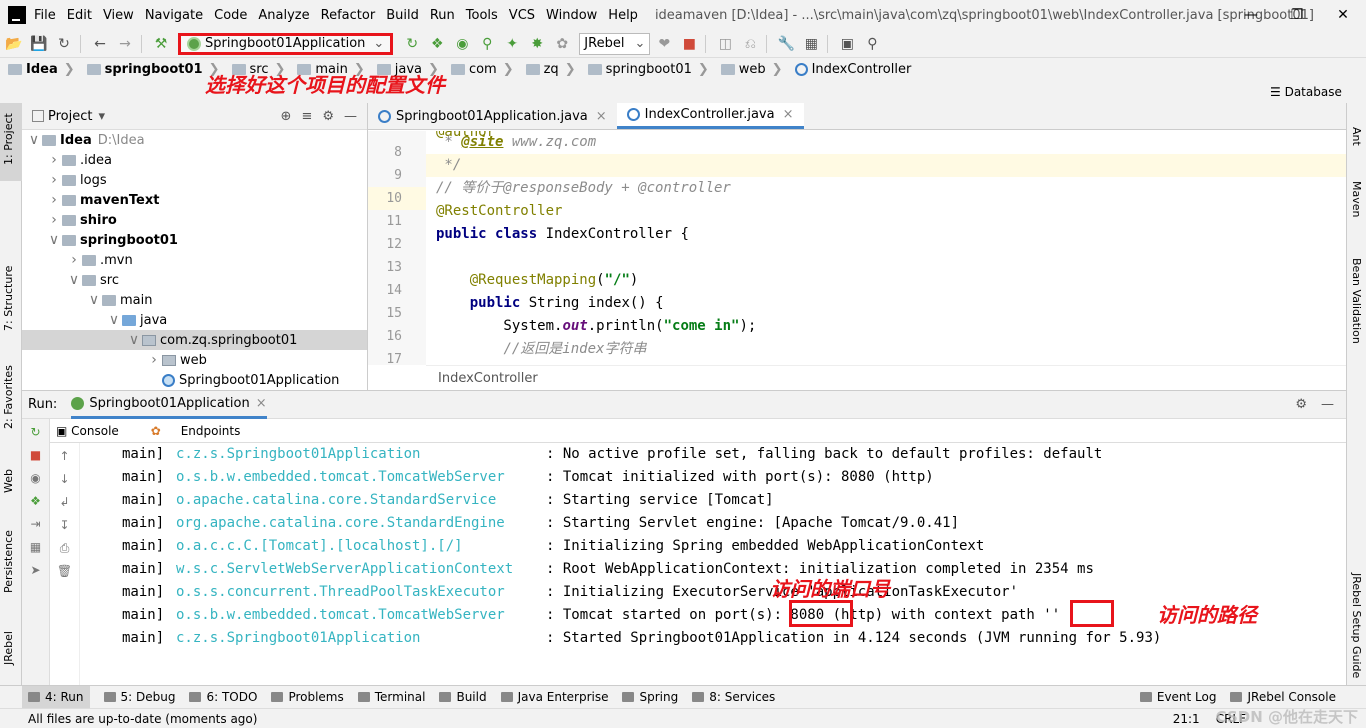 The width and height of the screenshot is (1366, 728). What do you see at coordinates (65, 479) in the screenshot?
I see `arrow-down-icon: ↓` at bounding box center [65, 479].